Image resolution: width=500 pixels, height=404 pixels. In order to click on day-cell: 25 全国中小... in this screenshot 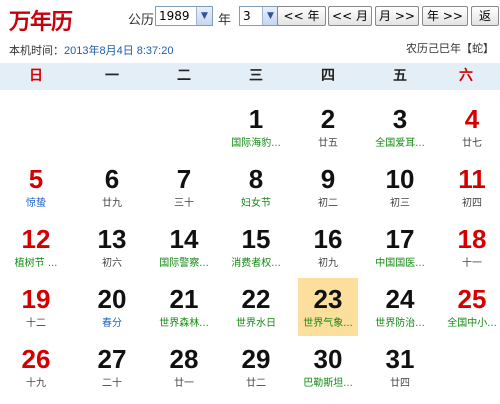, I will do `click(471, 307)`.